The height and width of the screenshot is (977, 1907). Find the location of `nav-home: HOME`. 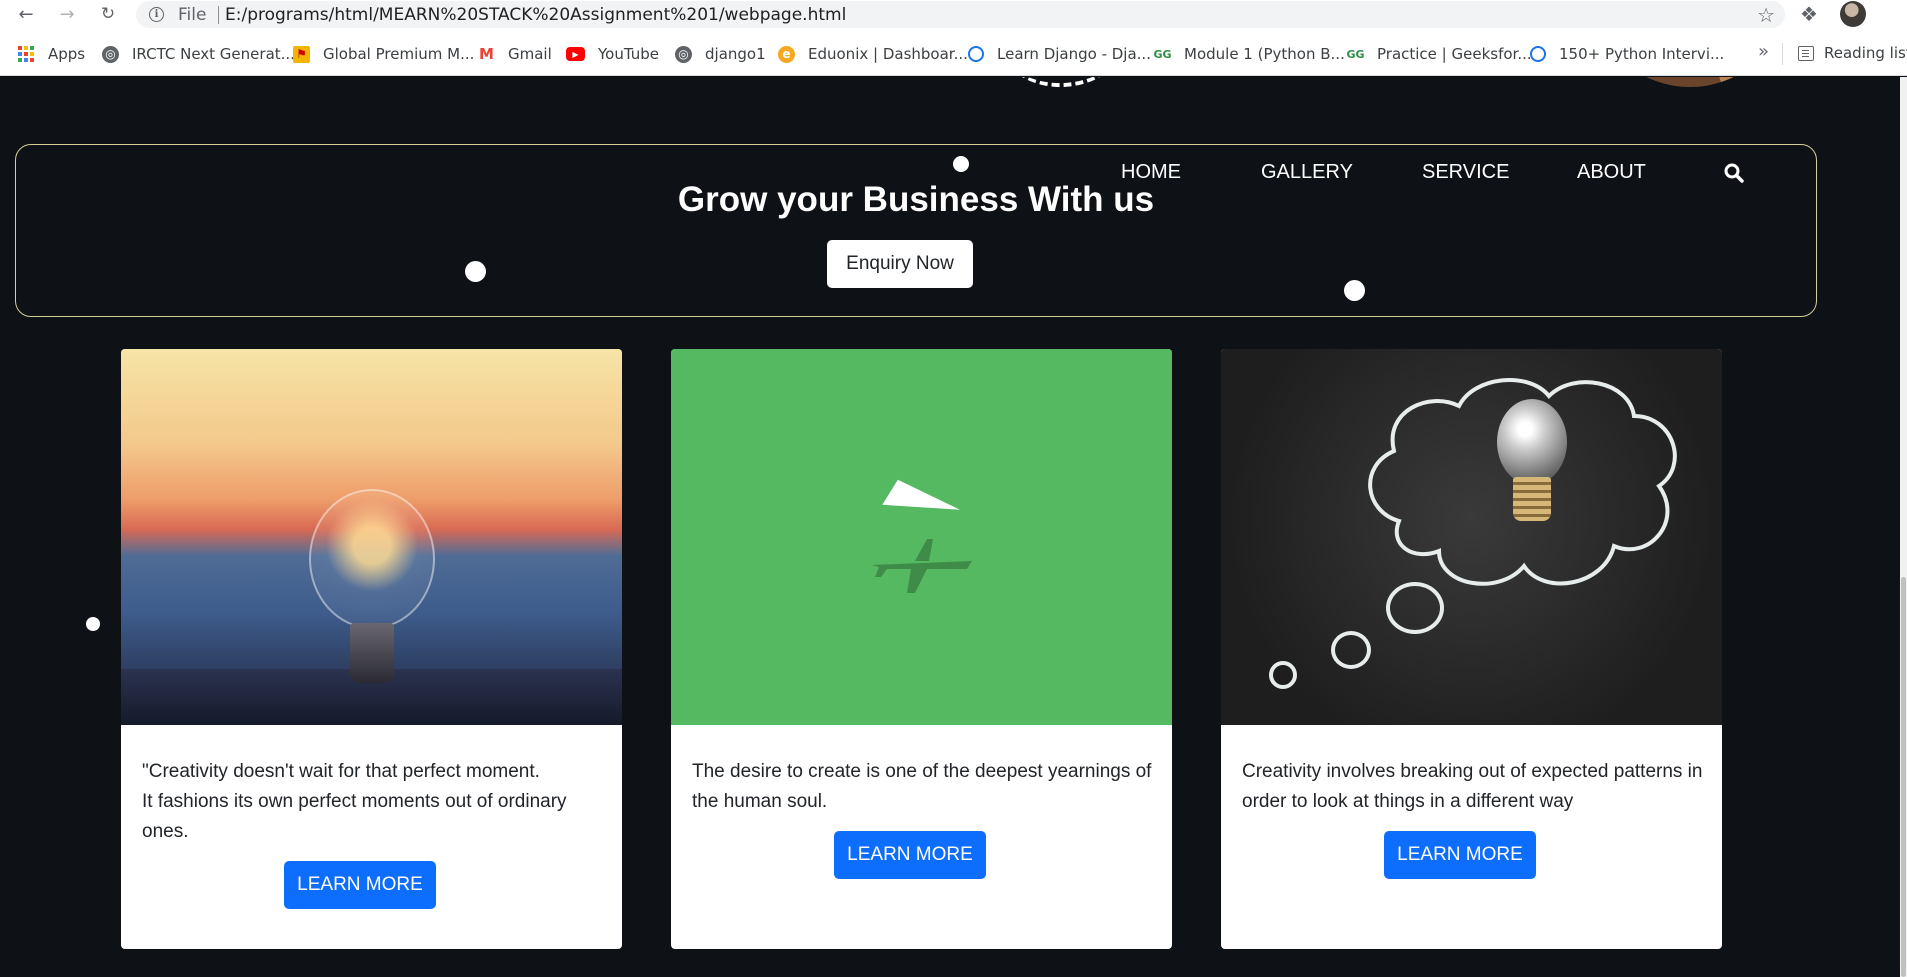

nav-home: HOME is located at coordinates (1151, 172).